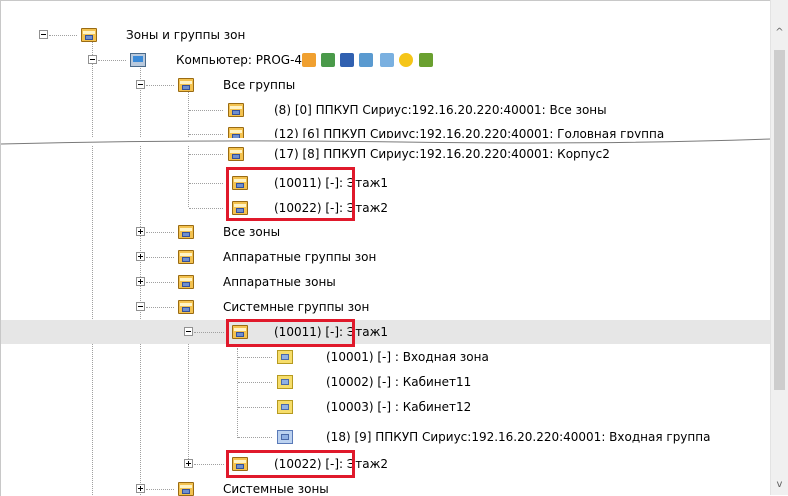  I want to click on tree-item-label: Компьютер: PROG-43, so click(243, 60).